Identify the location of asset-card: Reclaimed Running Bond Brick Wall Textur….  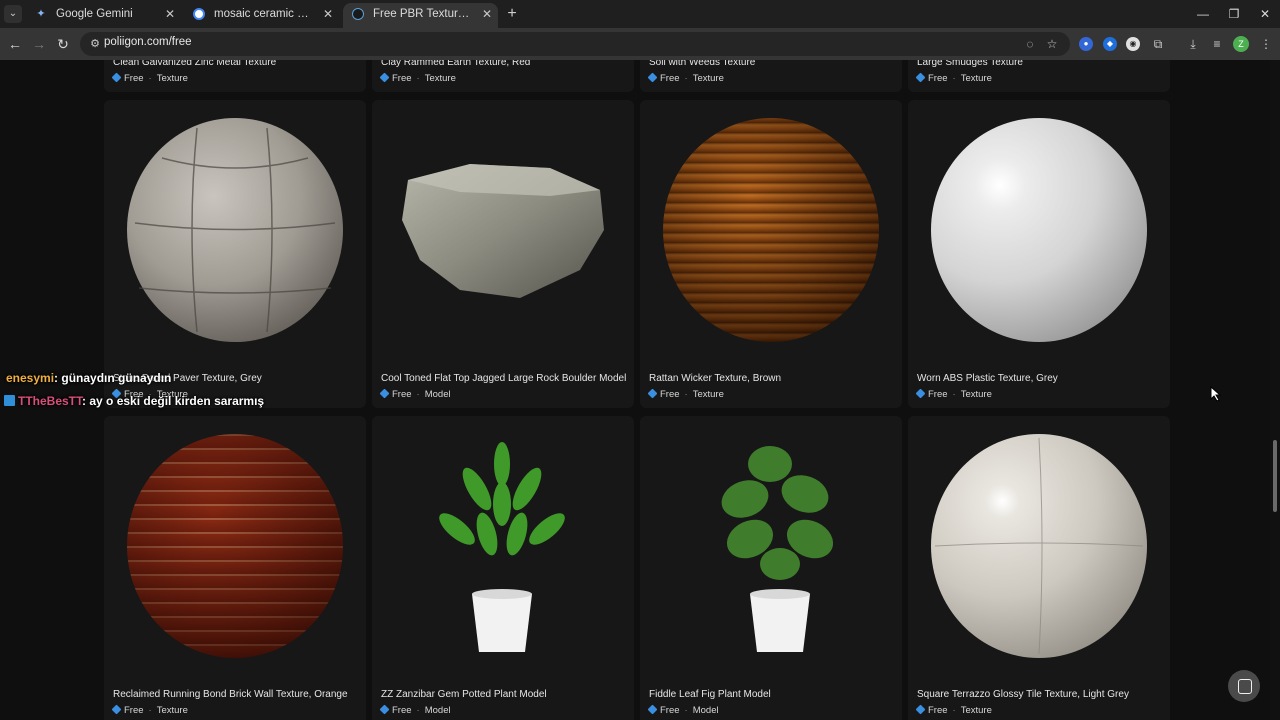
(235, 568).